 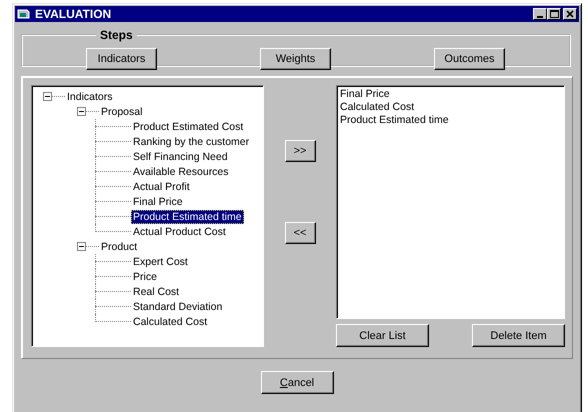 What do you see at coordinates (121, 111) in the screenshot?
I see `tree-item: Proposal` at bounding box center [121, 111].